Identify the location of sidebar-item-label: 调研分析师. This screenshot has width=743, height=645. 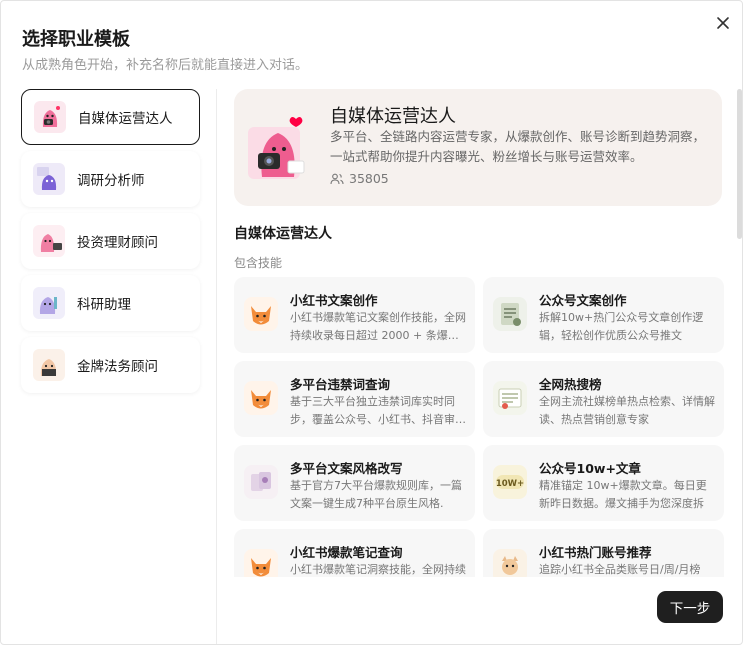
(111, 181).